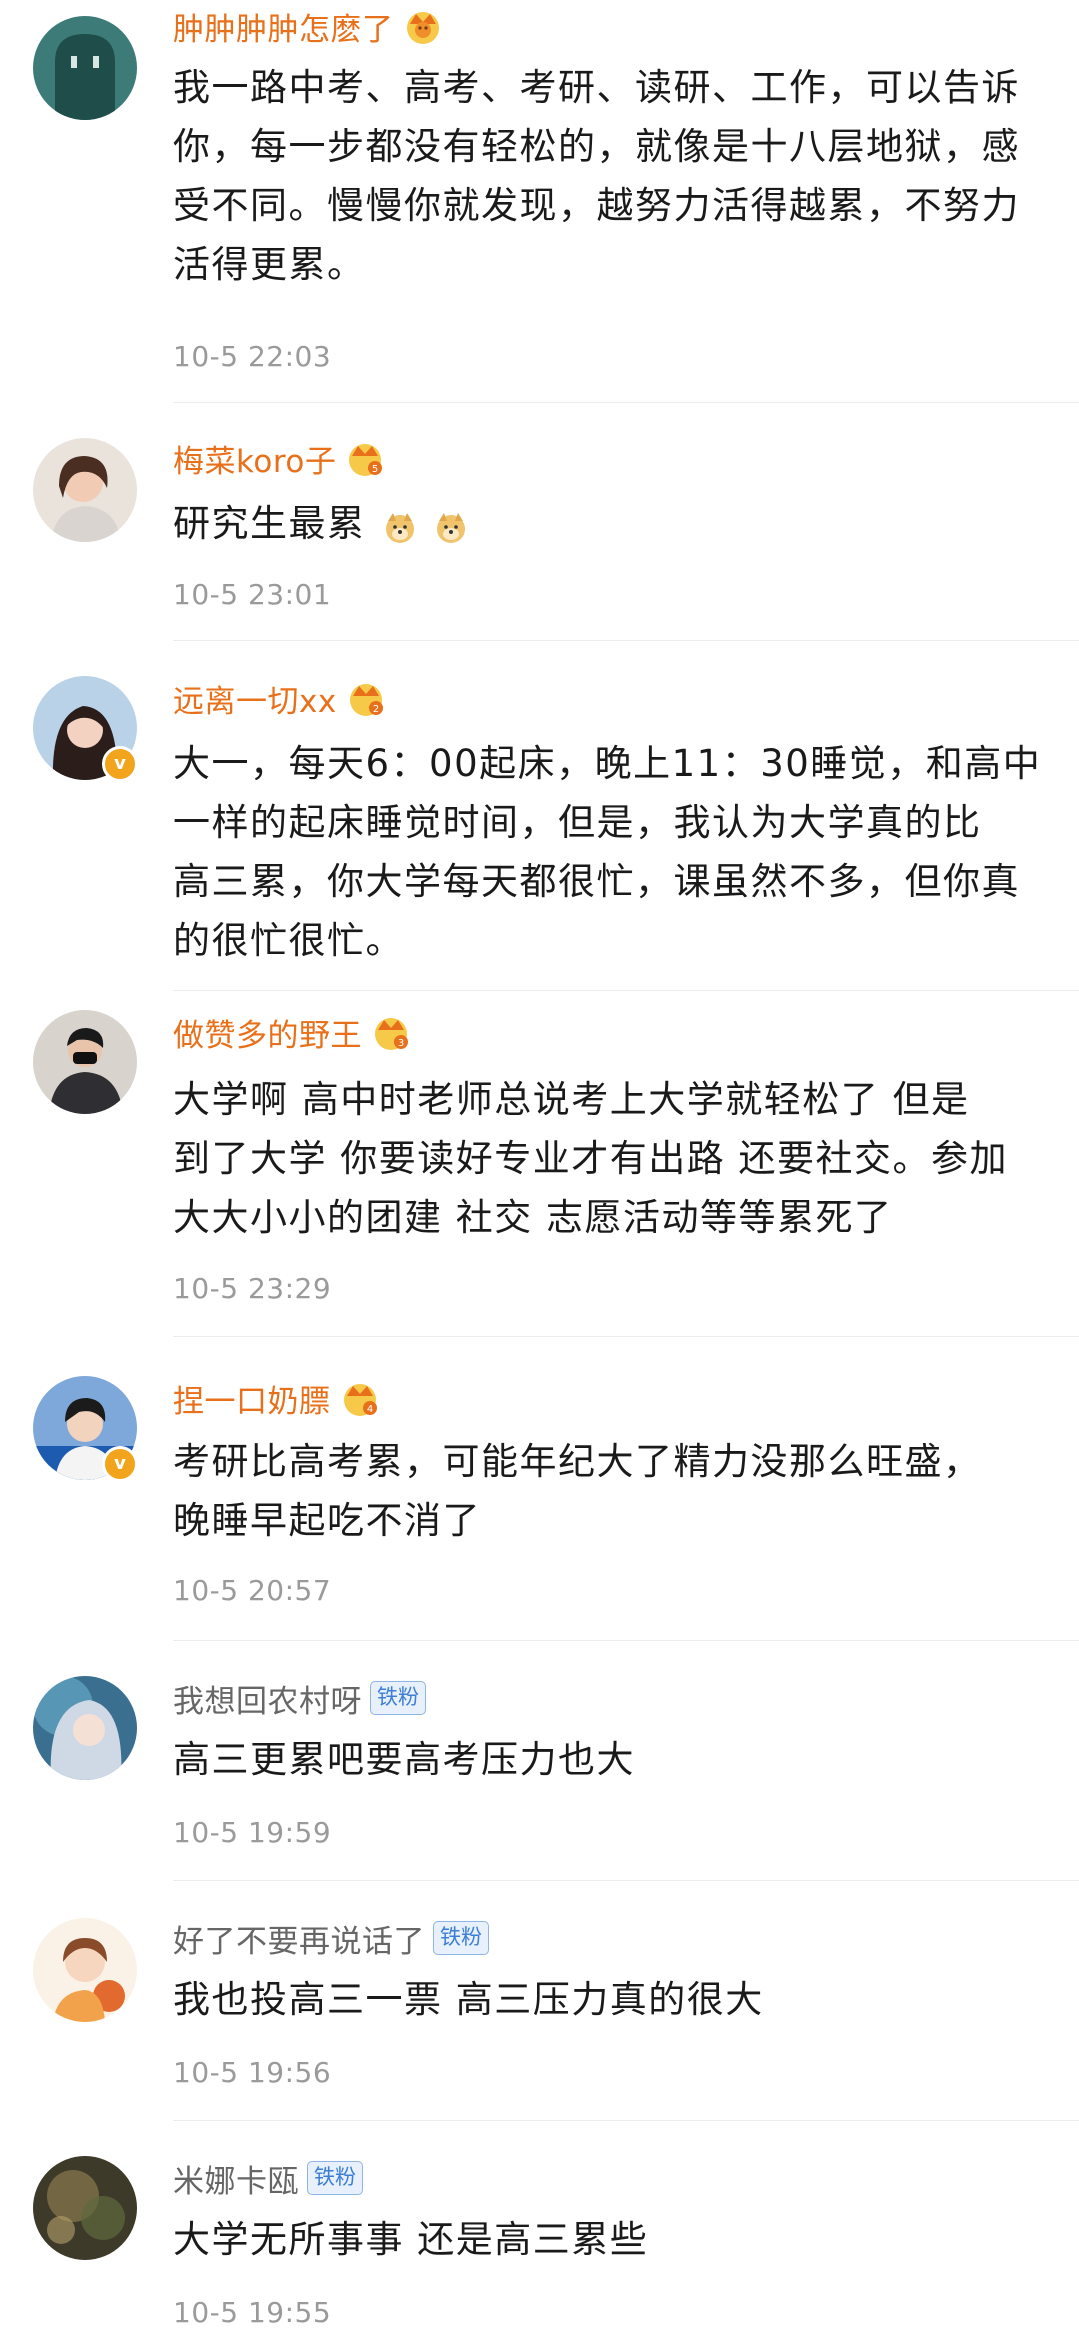 The image size is (1079, 2341). I want to click on username: 肿肿肿肿怎麽了, so click(283, 26).